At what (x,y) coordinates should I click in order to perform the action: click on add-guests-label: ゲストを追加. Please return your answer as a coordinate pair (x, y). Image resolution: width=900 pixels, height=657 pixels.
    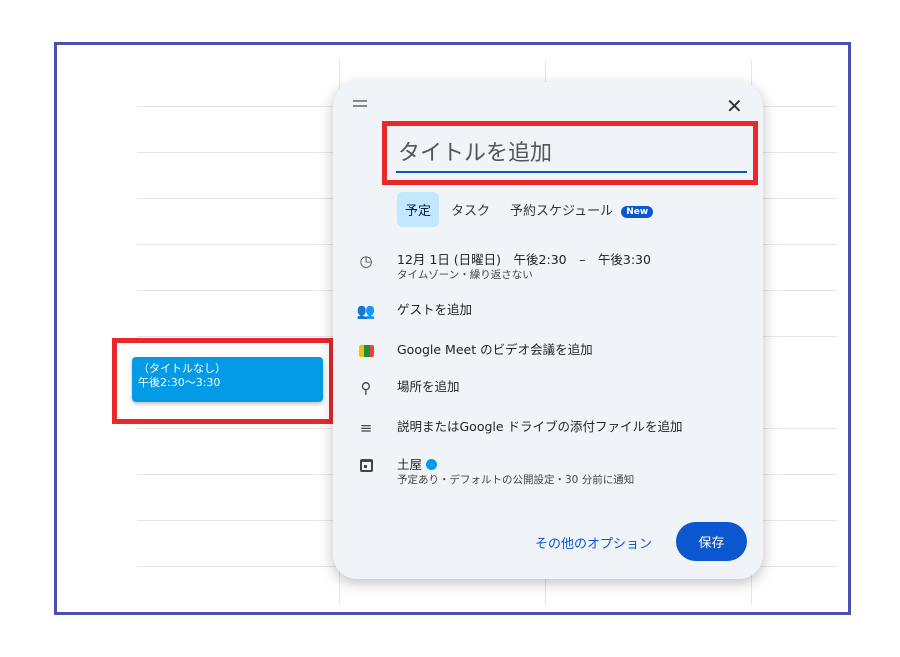
    Looking at the image, I should click on (435, 309).